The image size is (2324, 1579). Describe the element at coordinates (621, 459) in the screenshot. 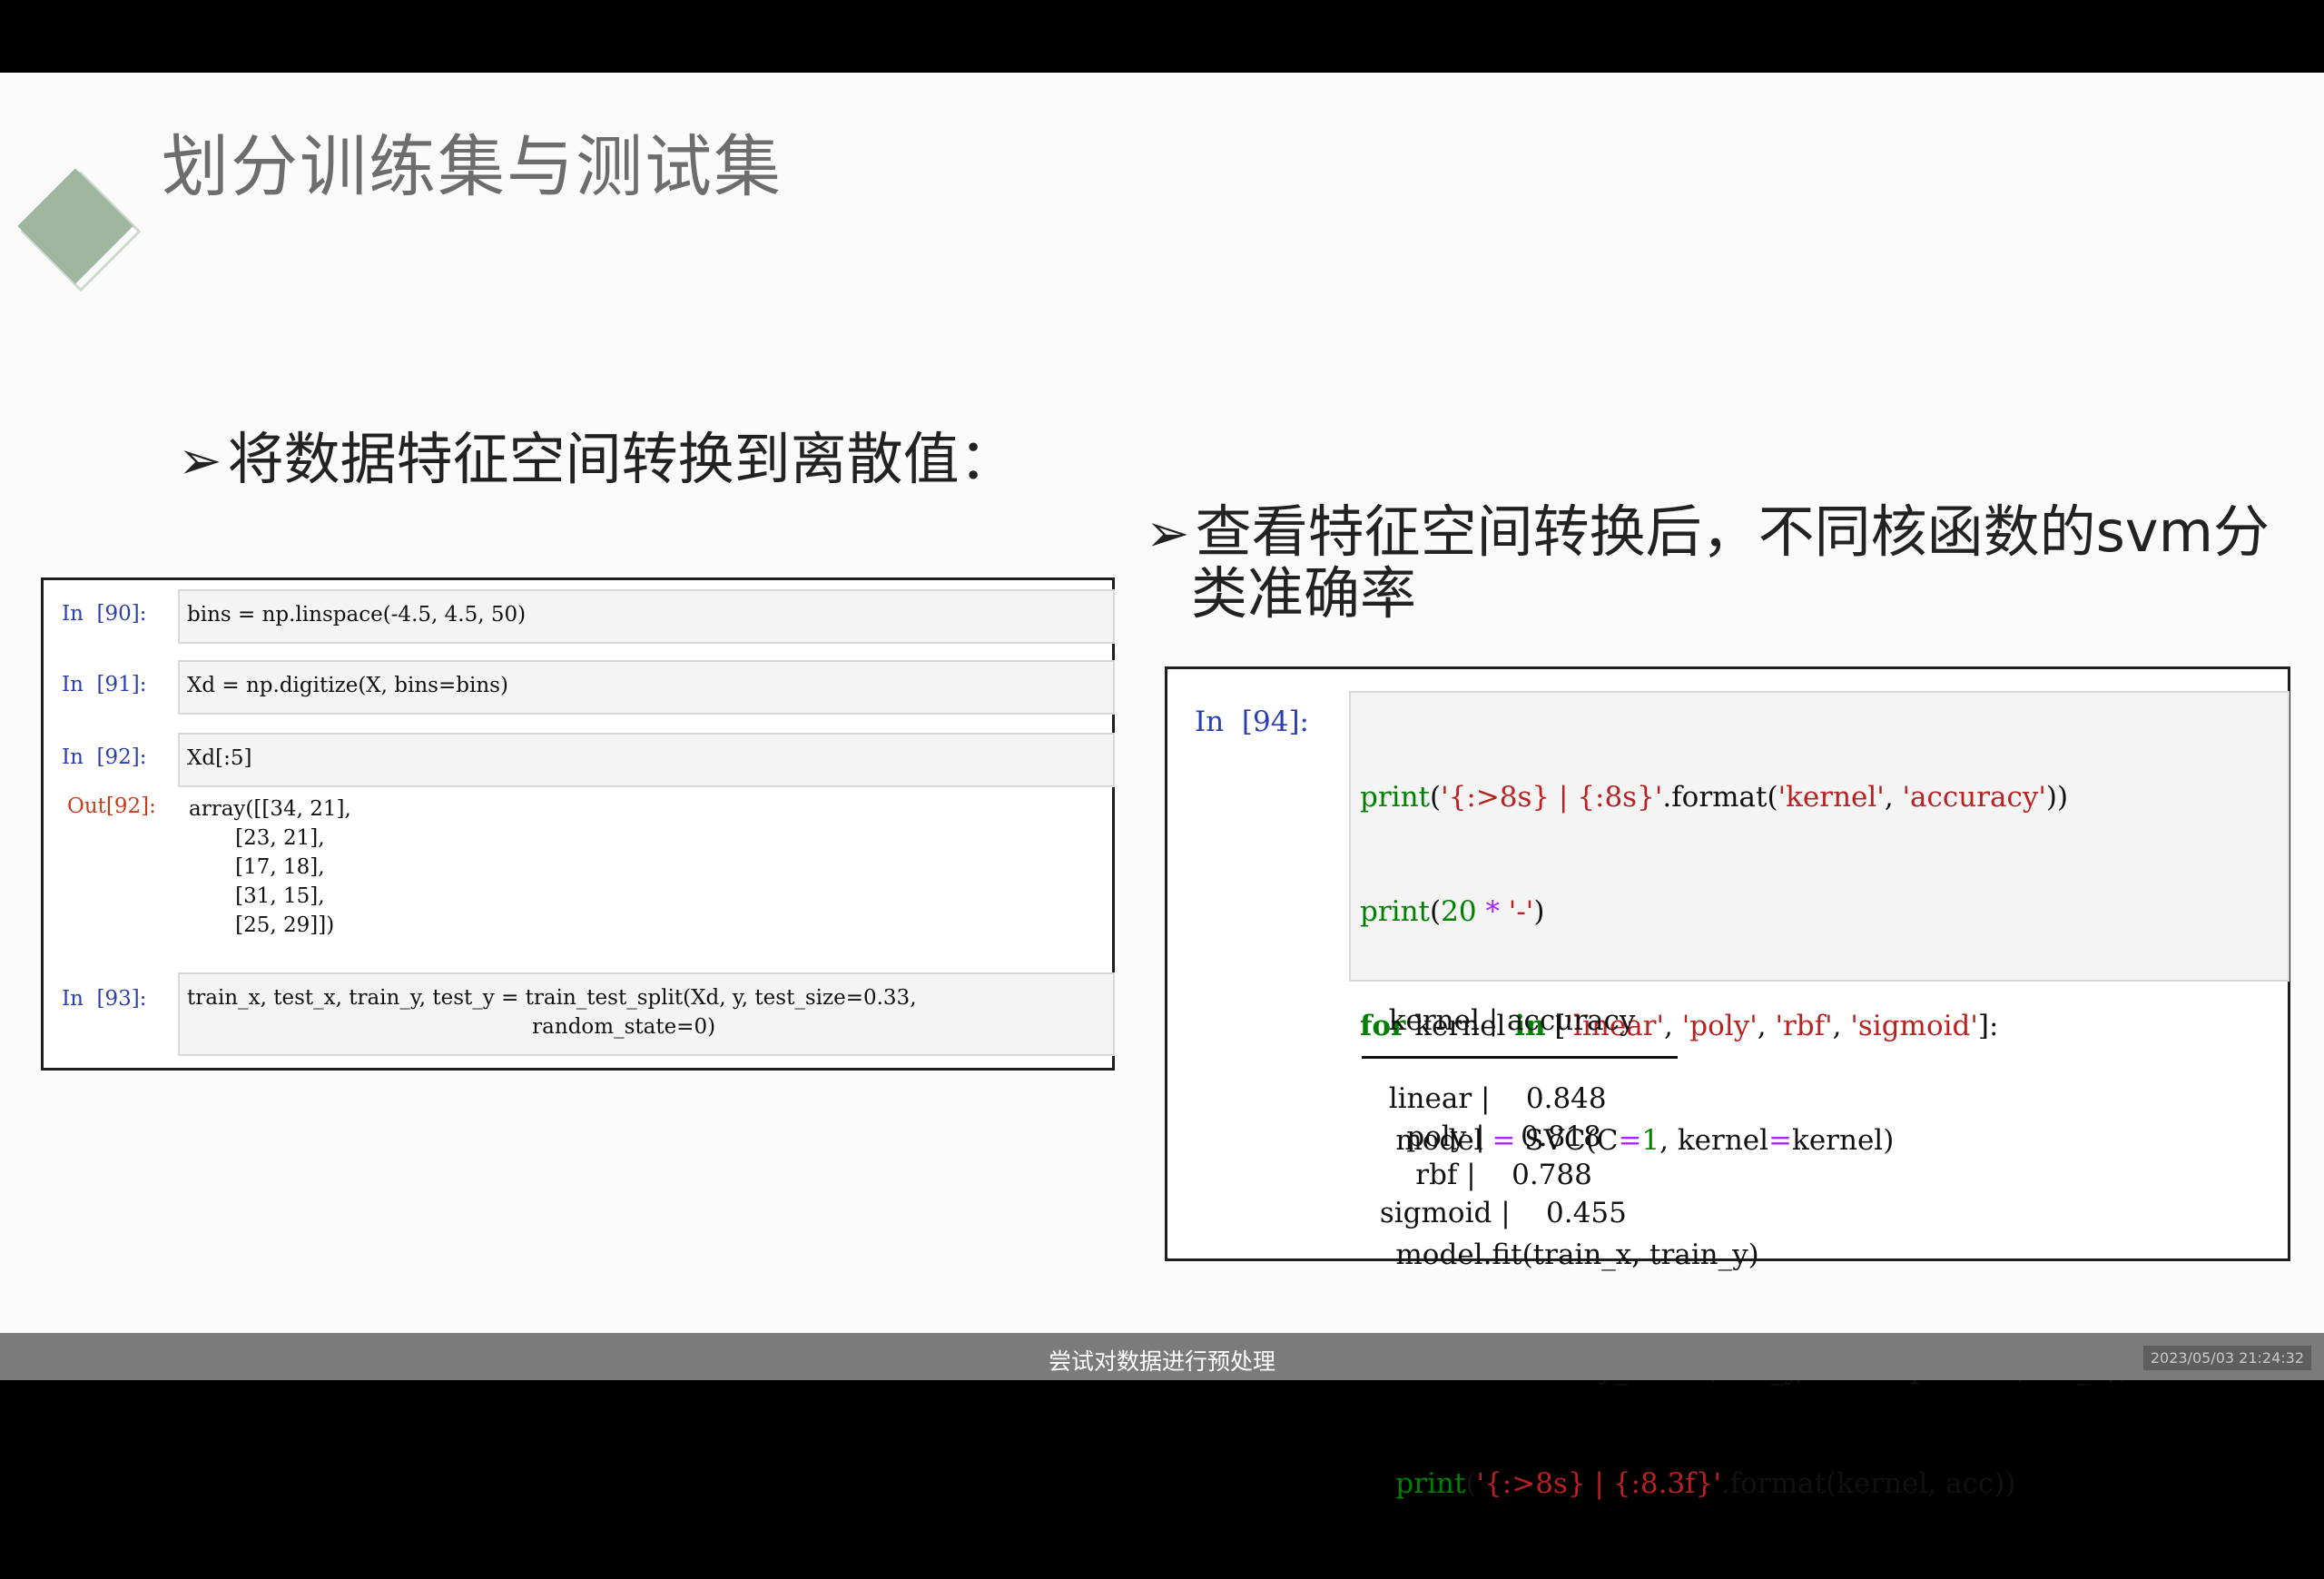

I see `bullet-left-text: 将数据特征空间转换到离散值：` at that location.